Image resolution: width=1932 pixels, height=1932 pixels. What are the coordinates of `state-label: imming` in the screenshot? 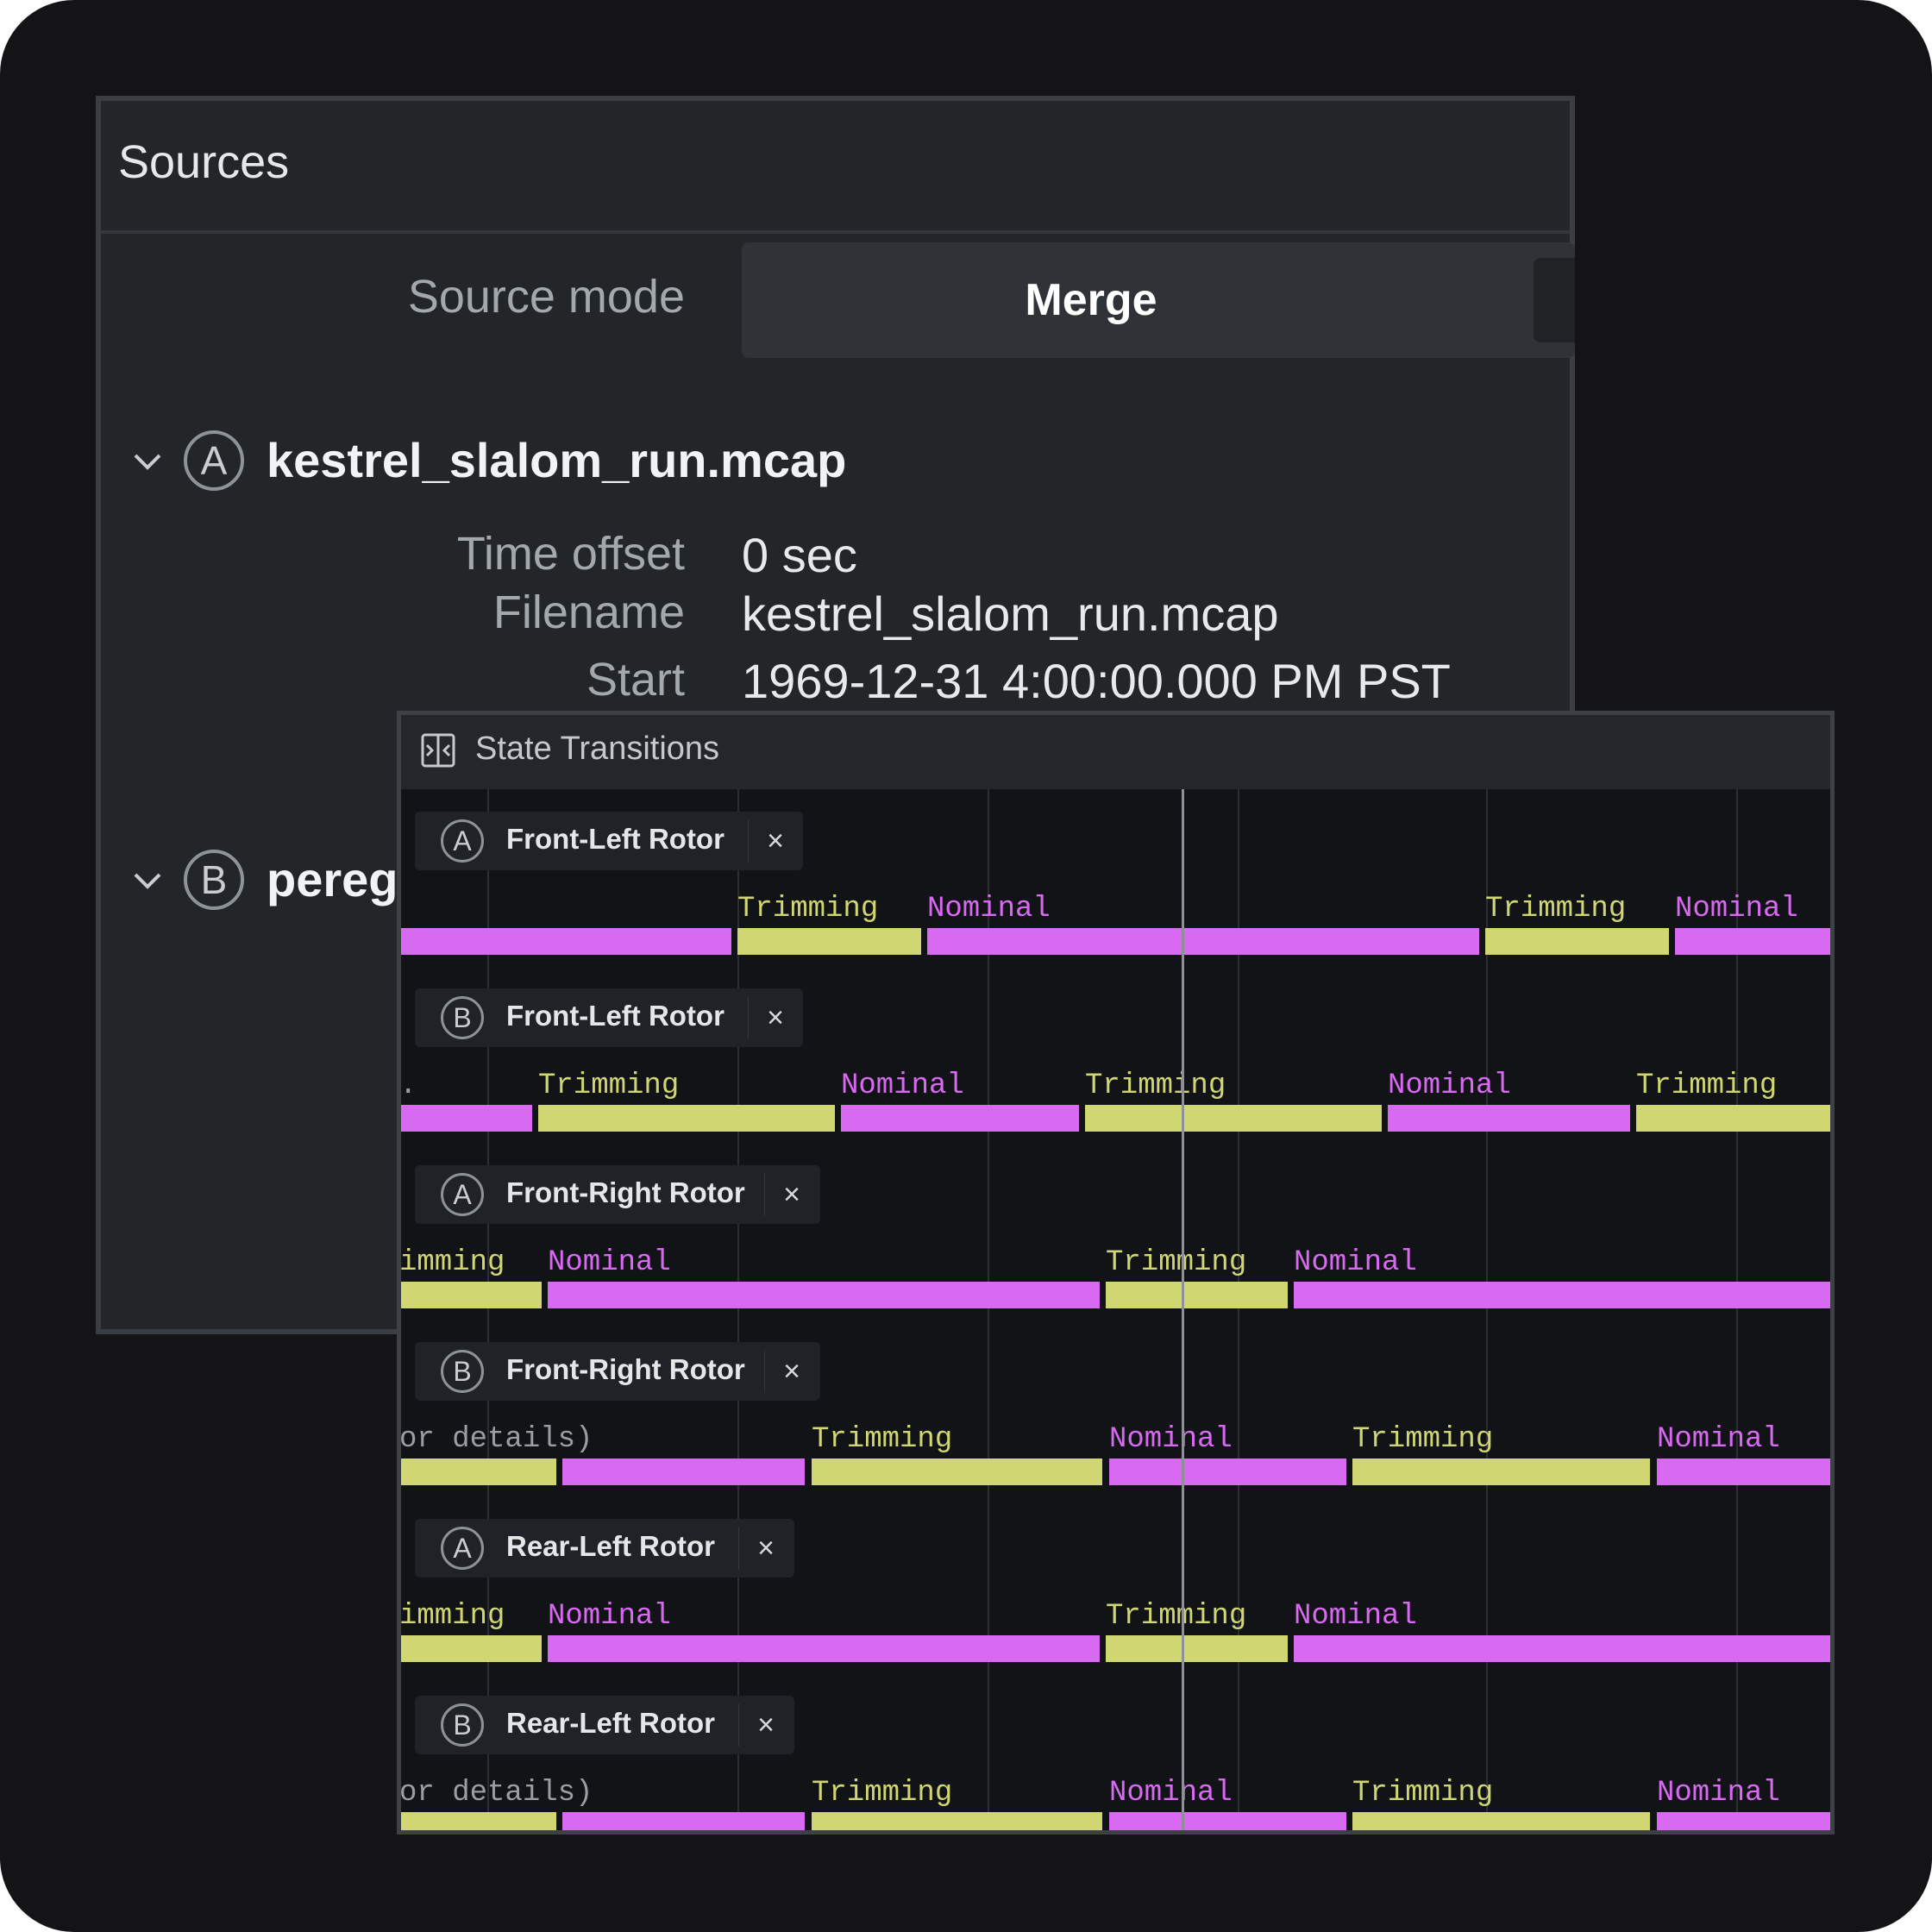 It's located at (453, 1262).